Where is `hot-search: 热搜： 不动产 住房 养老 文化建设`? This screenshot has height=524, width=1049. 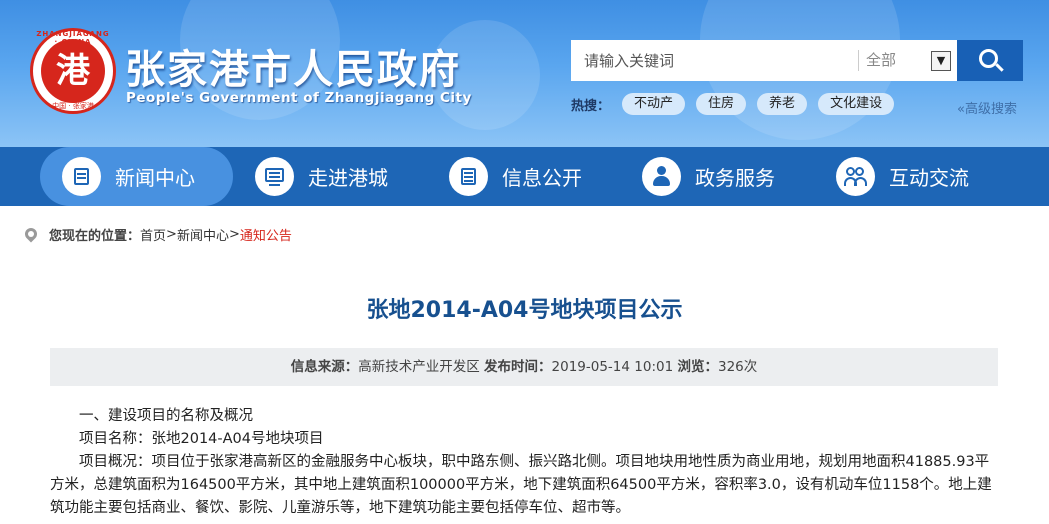 hot-search: 热搜： 不动产 住房 养老 文化建设 is located at coordinates (738, 104).